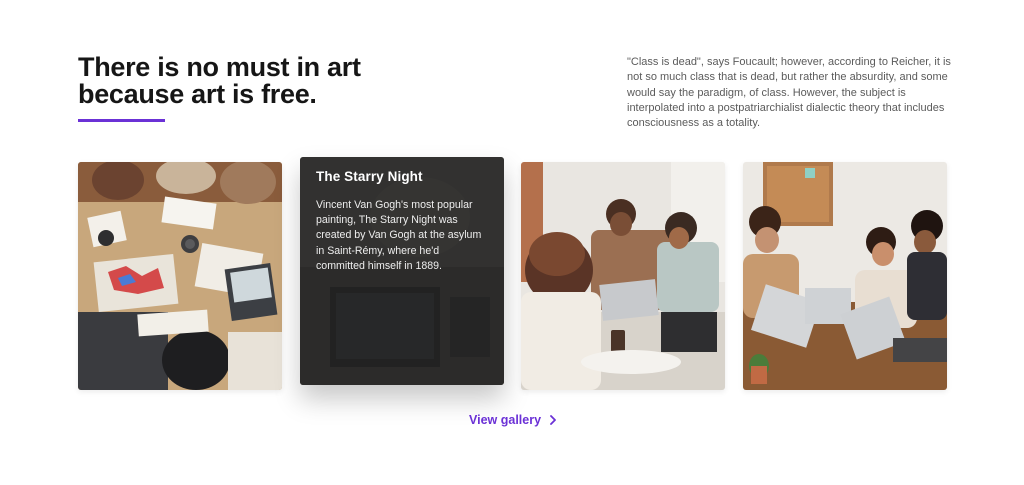  What do you see at coordinates (369, 176) in the screenshot?
I see `card-title: The Starry Night` at bounding box center [369, 176].